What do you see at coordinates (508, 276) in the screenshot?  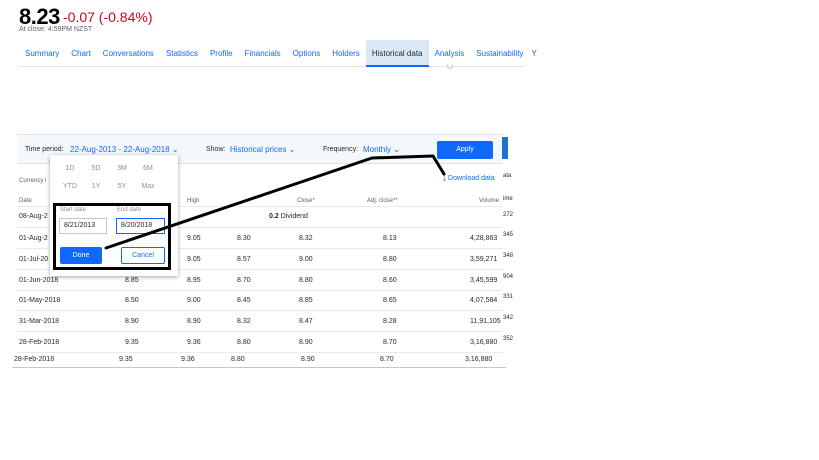 I see `right-clip-text: 904` at bounding box center [508, 276].